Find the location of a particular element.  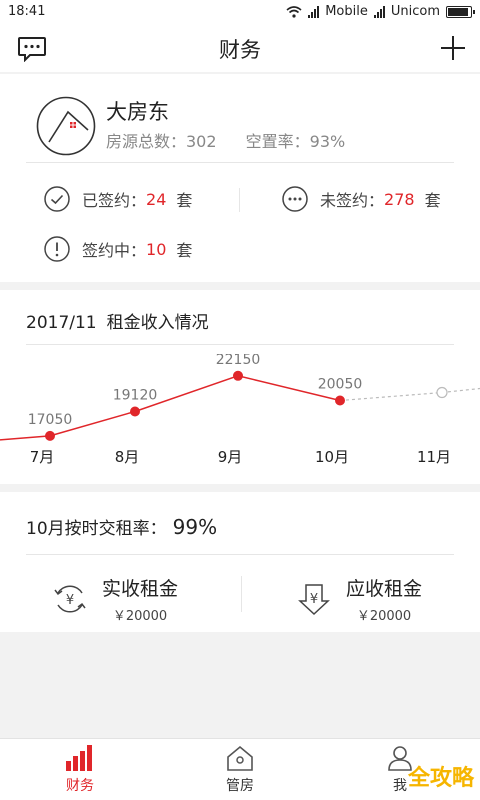

status-bar: 18:41 Mobile Unicom is located at coordinates (240, 12).